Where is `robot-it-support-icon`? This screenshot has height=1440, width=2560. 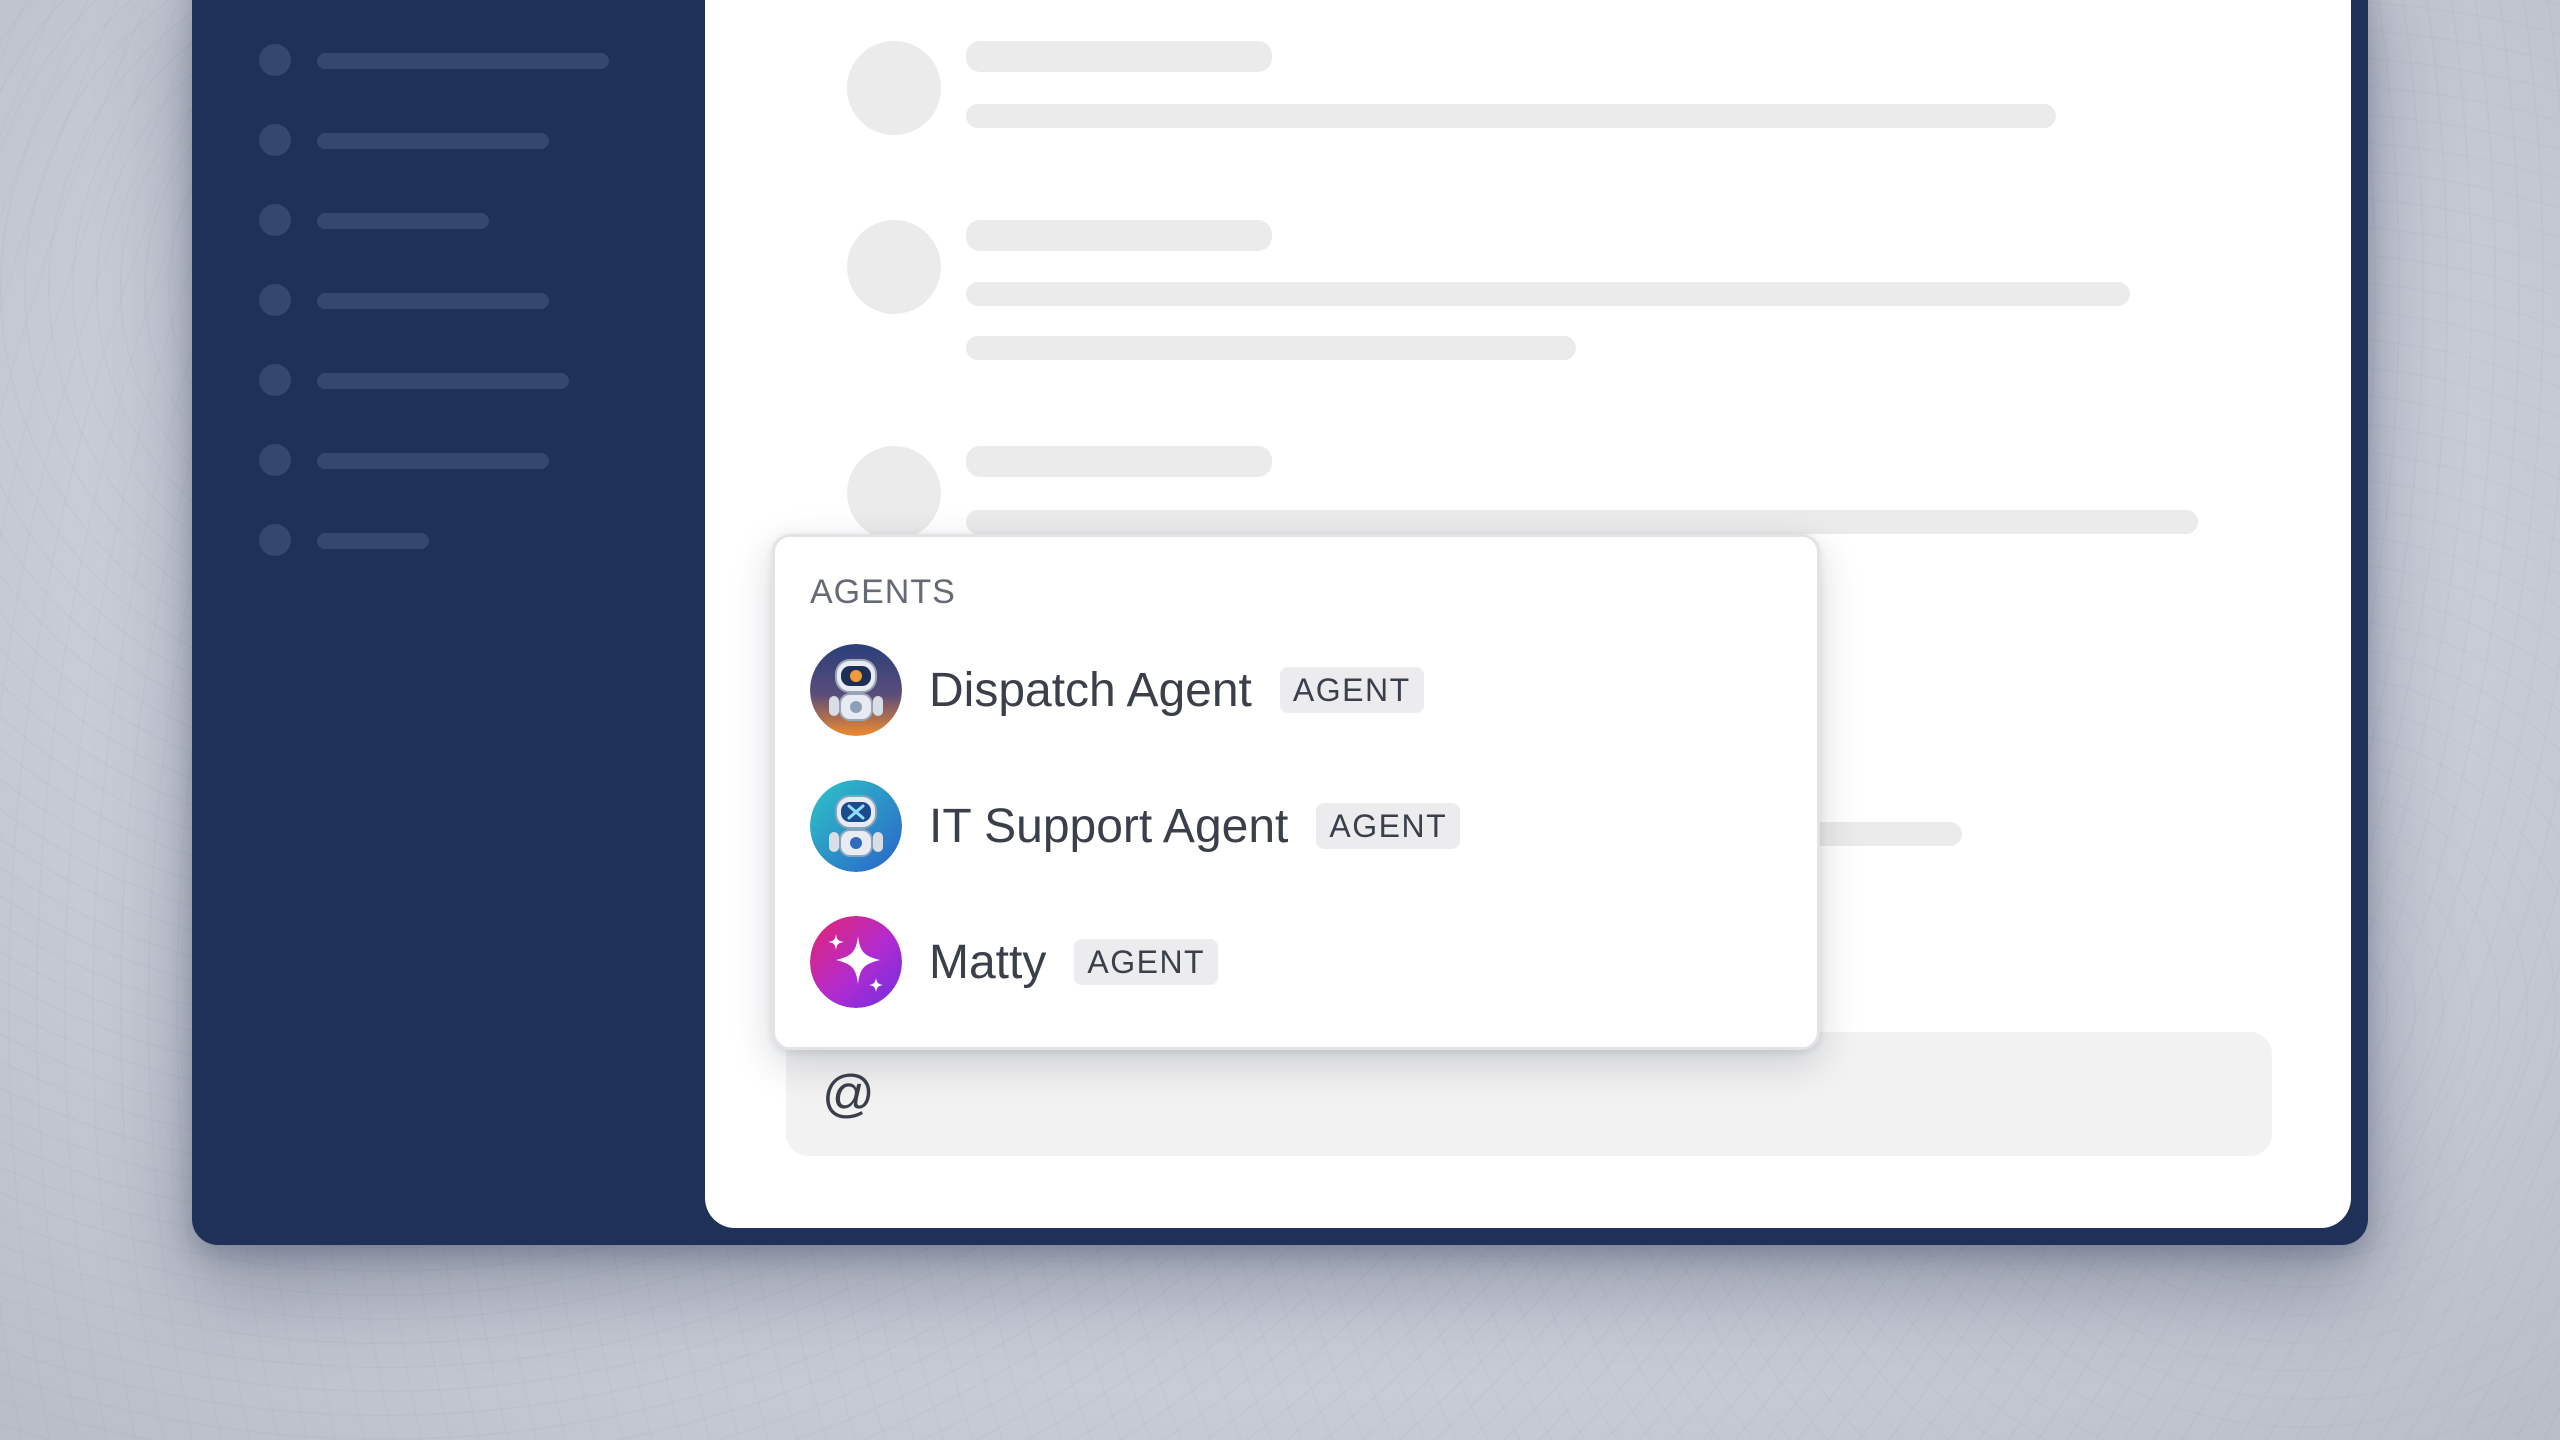
robot-it-support-icon is located at coordinates (856, 826).